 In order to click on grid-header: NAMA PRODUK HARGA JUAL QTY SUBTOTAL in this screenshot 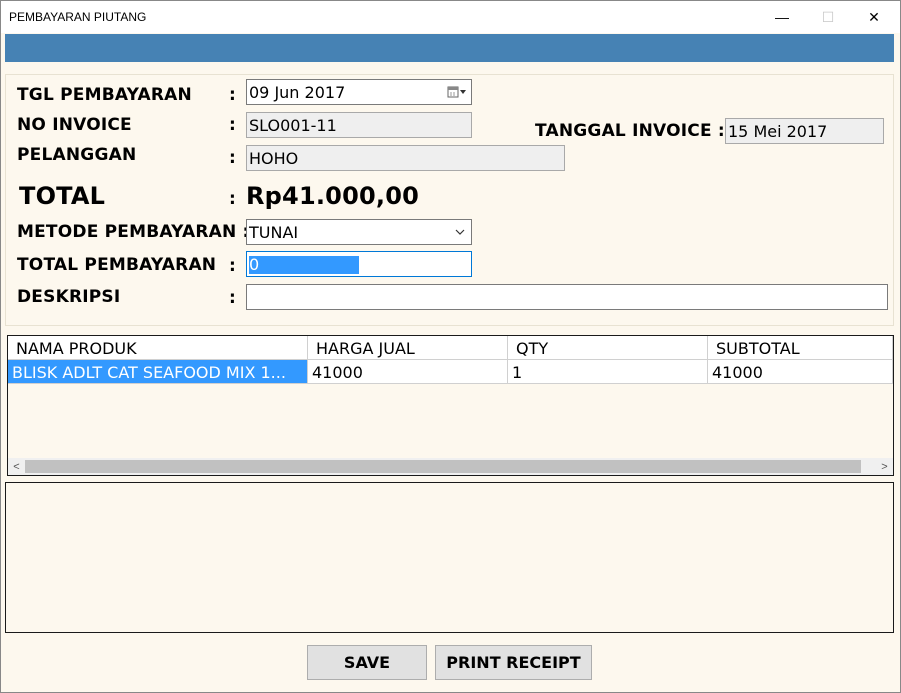, I will do `click(450, 348)`.